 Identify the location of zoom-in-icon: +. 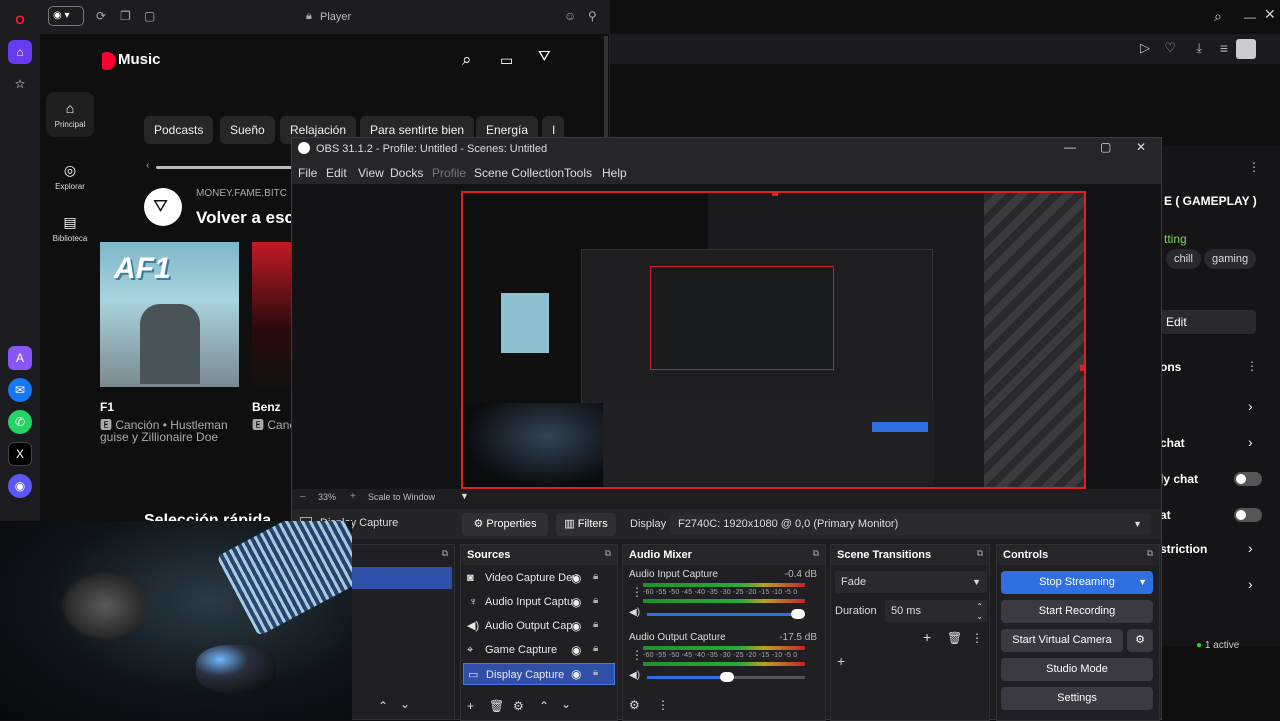
(353, 496).